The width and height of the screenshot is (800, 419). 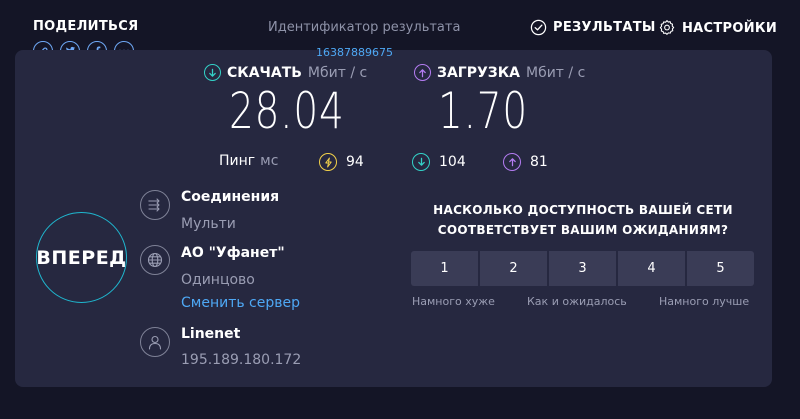 What do you see at coordinates (453, 301) in the screenshot?
I see `rating-low-label: Намного хуже` at bounding box center [453, 301].